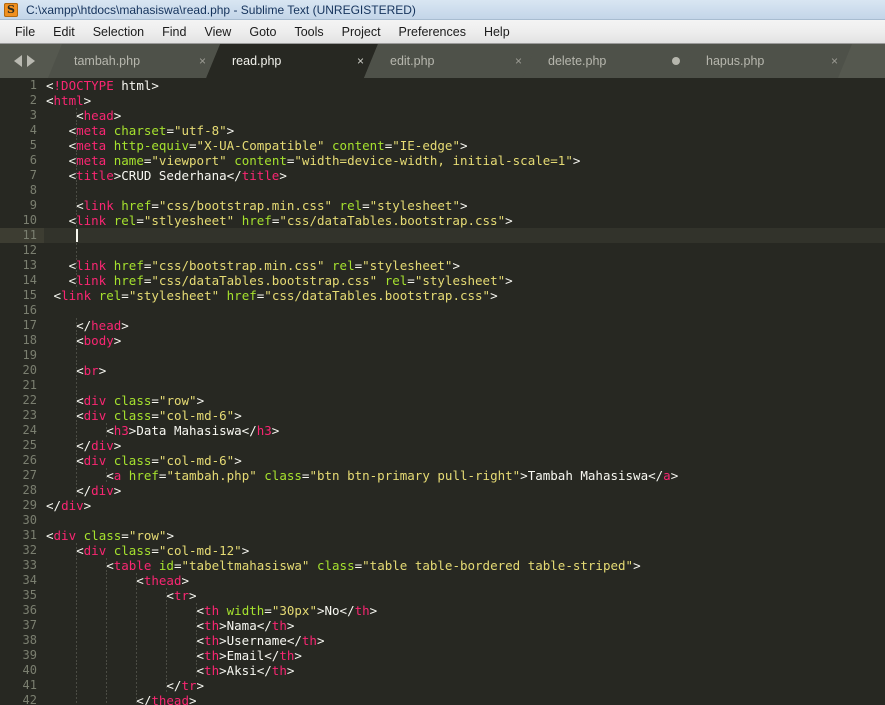 The image size is (885, 705). I want to click on code-line: 24 <h3>Data Mahasiswa</h3>, so click(442, 430).